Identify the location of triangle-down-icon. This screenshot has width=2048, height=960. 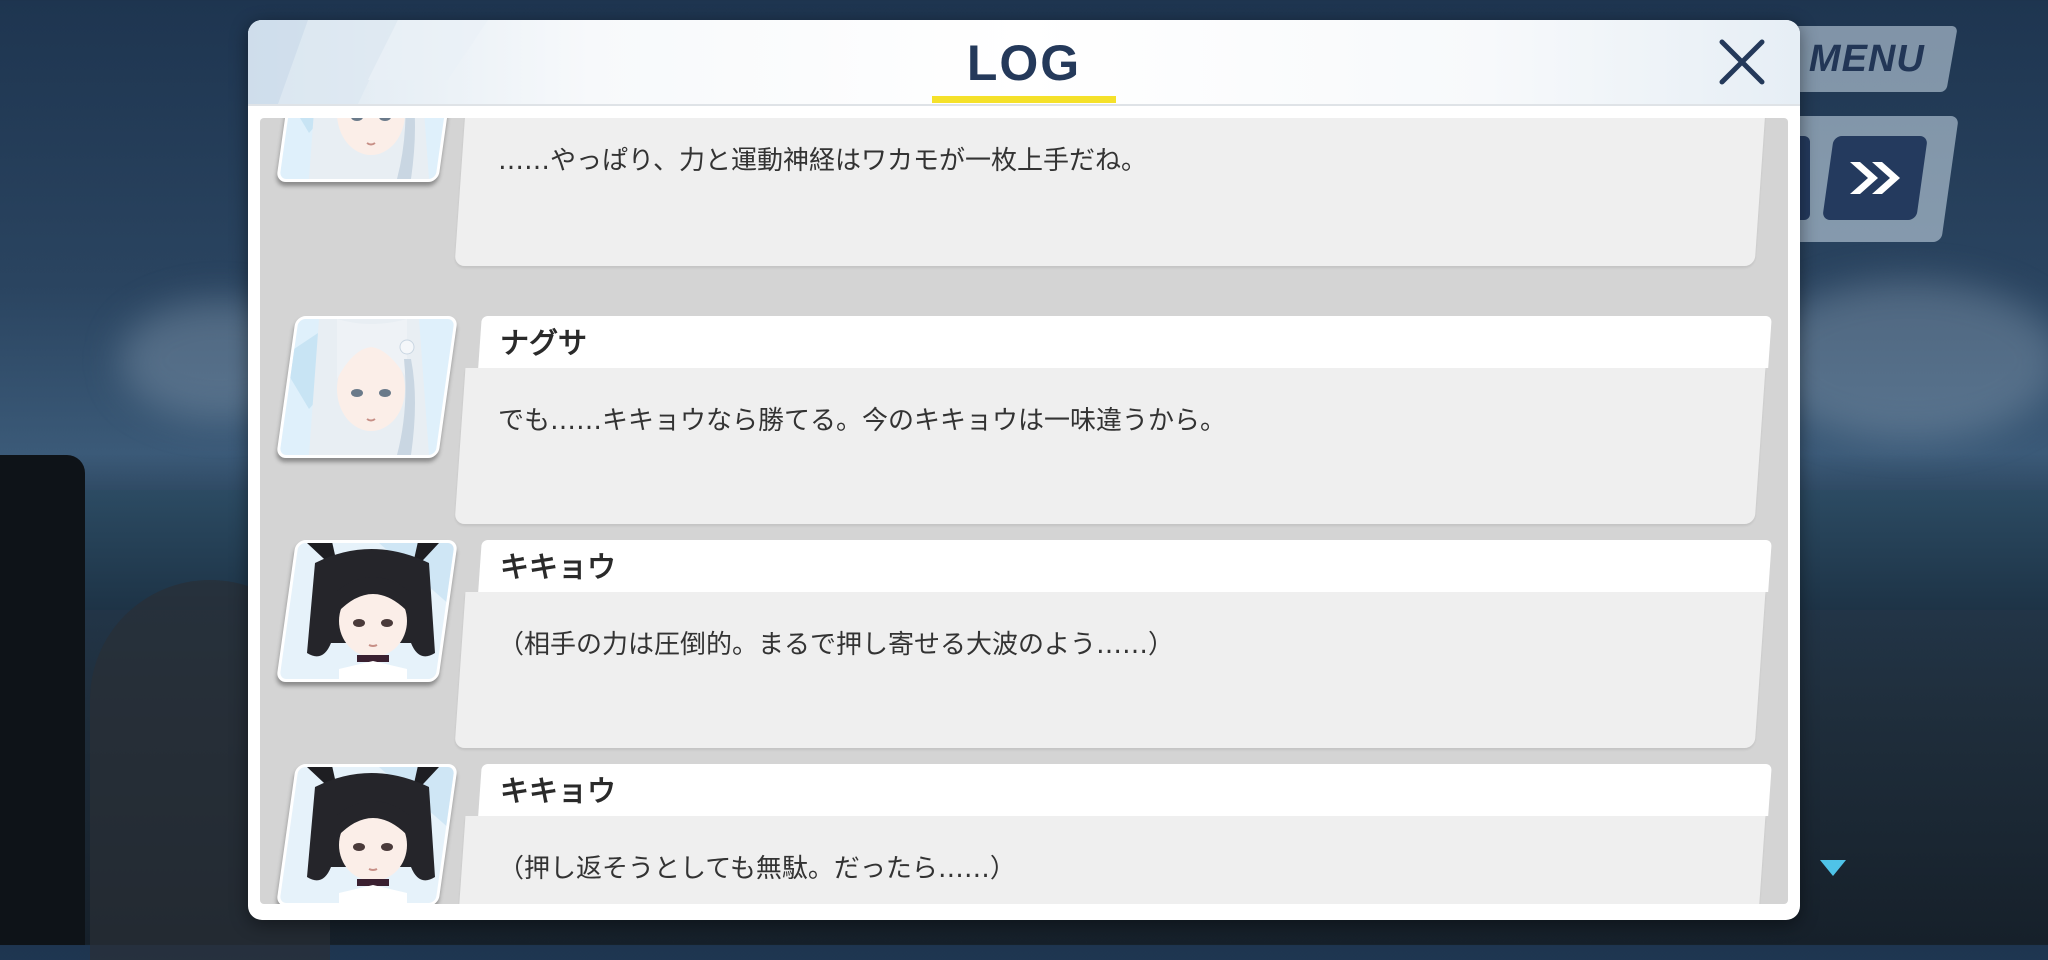
(1833, 868).